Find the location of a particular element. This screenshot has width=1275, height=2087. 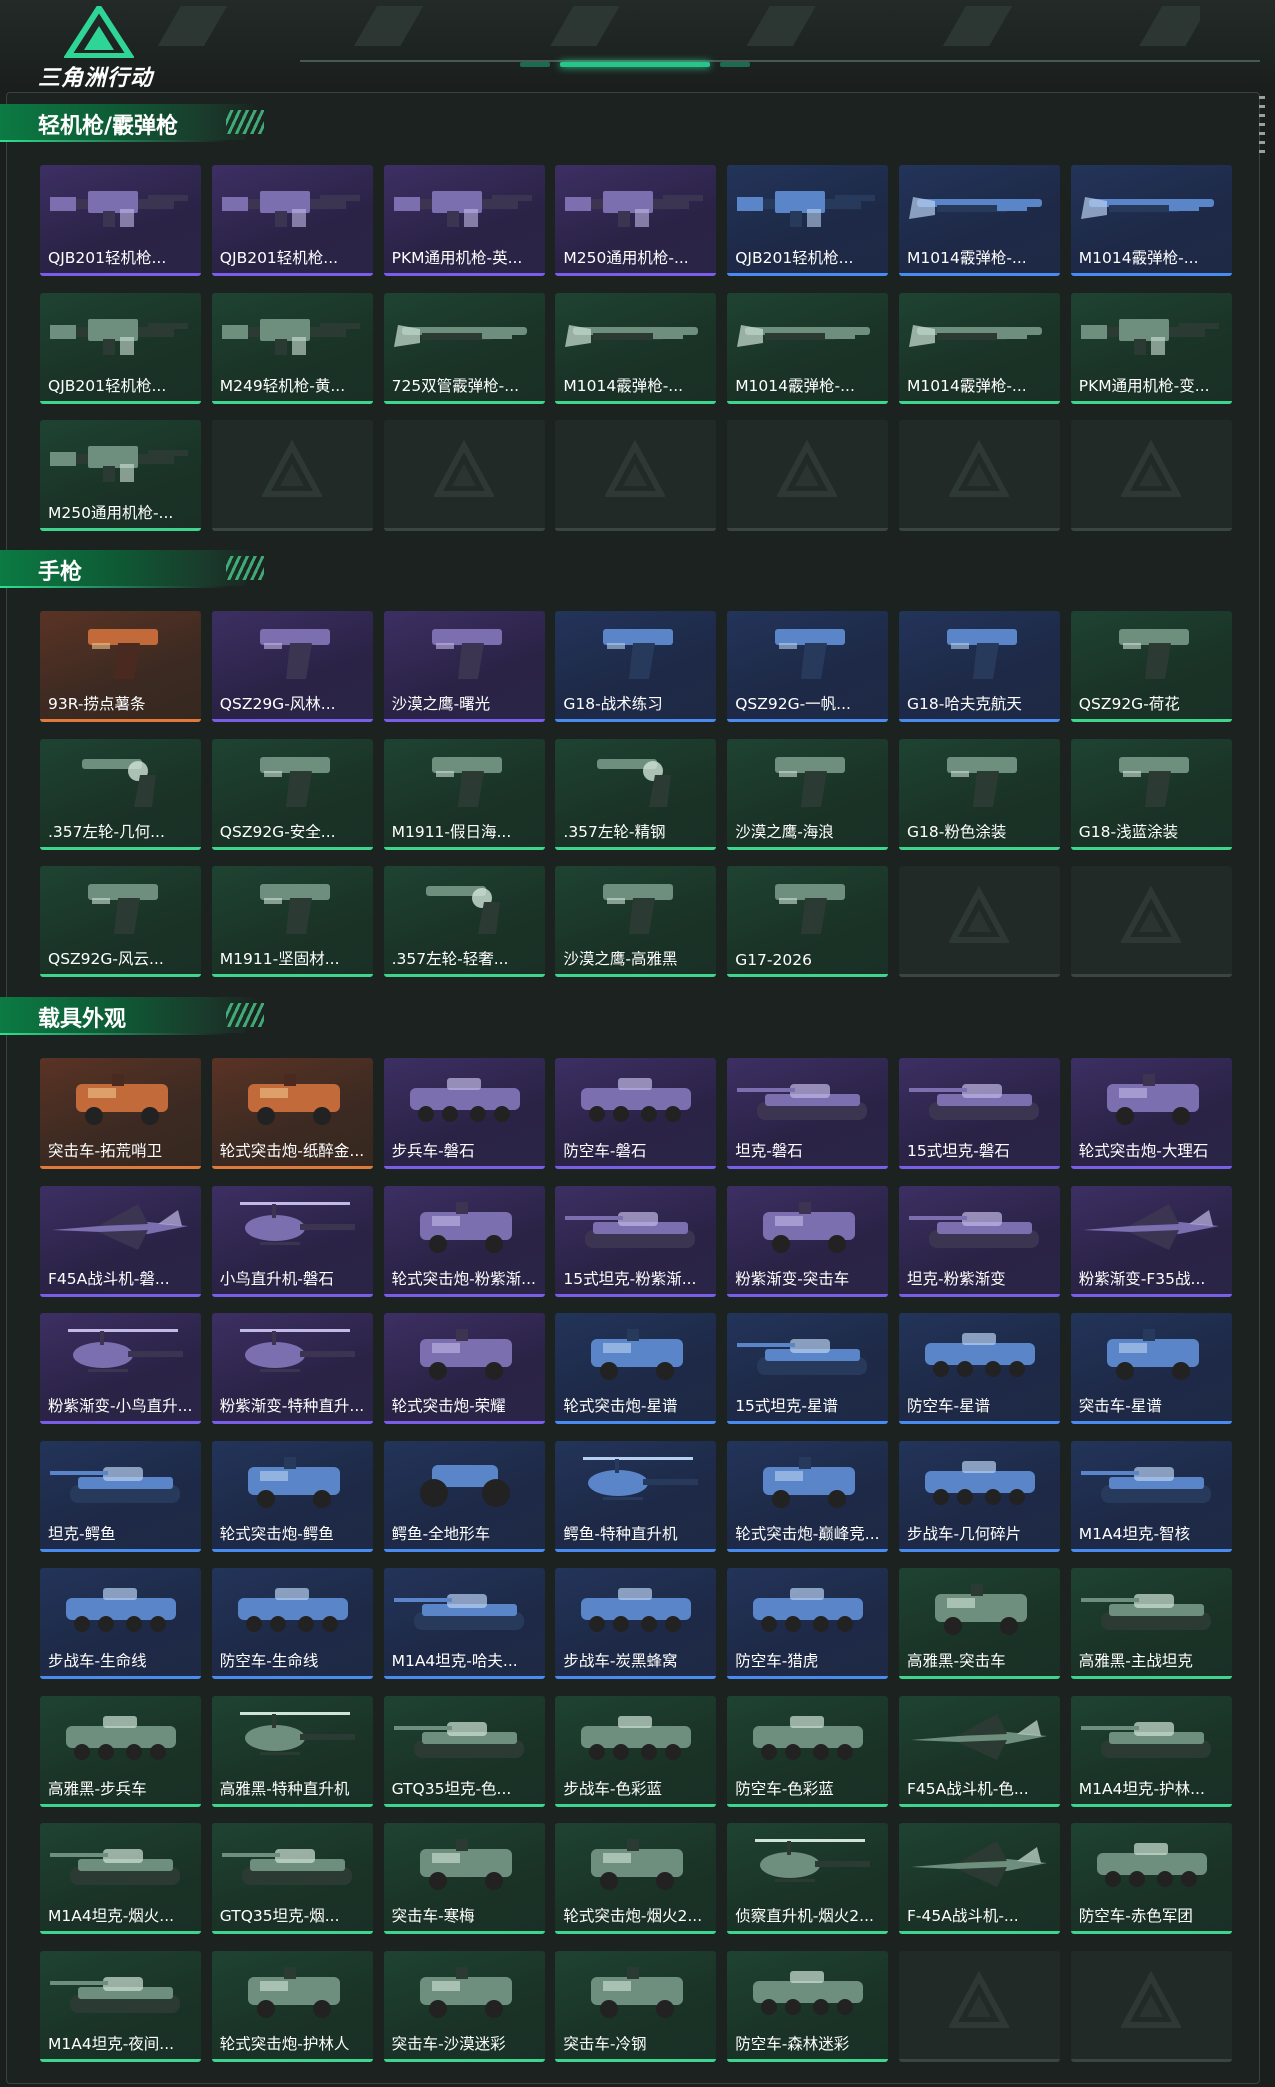

item-card: 防空车-磐石 is located at coordinates (636, 1113).